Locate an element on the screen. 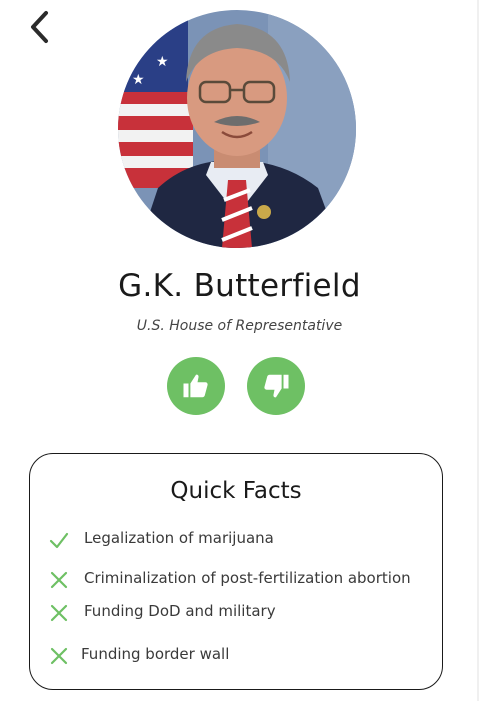  thumbs-down-icon is located at coordinates (276, 386).